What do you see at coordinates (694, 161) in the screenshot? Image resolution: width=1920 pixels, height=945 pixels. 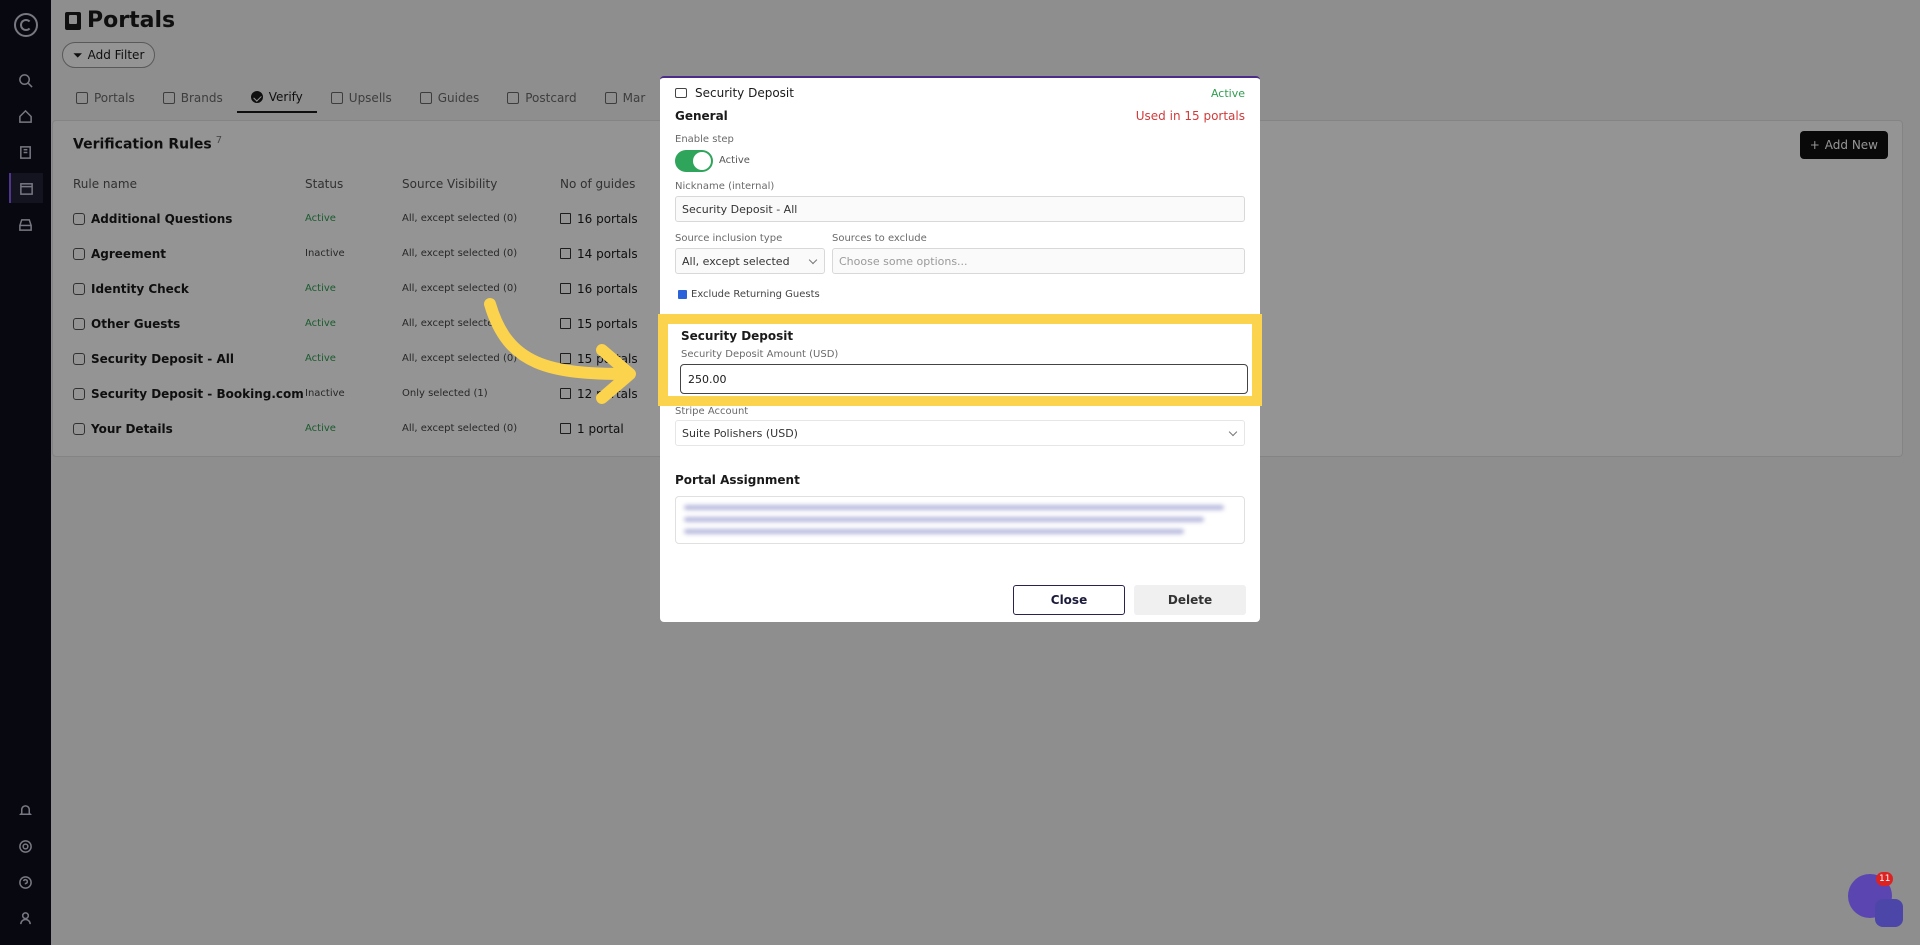 I see `enable-step-toggle` at bounding box center [694, 161].